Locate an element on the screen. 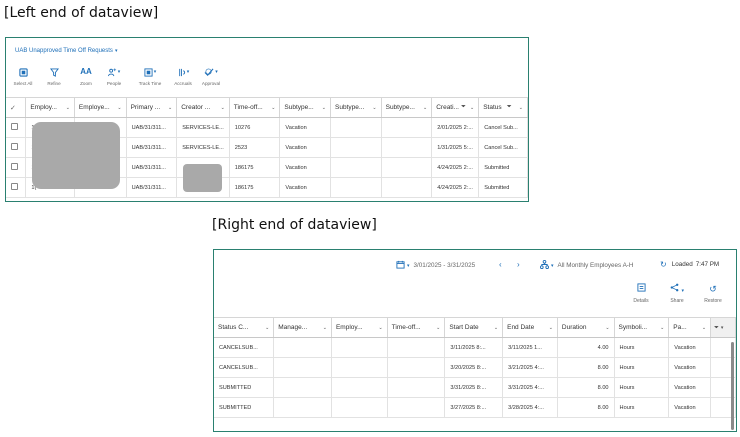  date-range-selector: ▾ 3/01/2025 - 3/31/2025 is located at coordinates (435, 265).